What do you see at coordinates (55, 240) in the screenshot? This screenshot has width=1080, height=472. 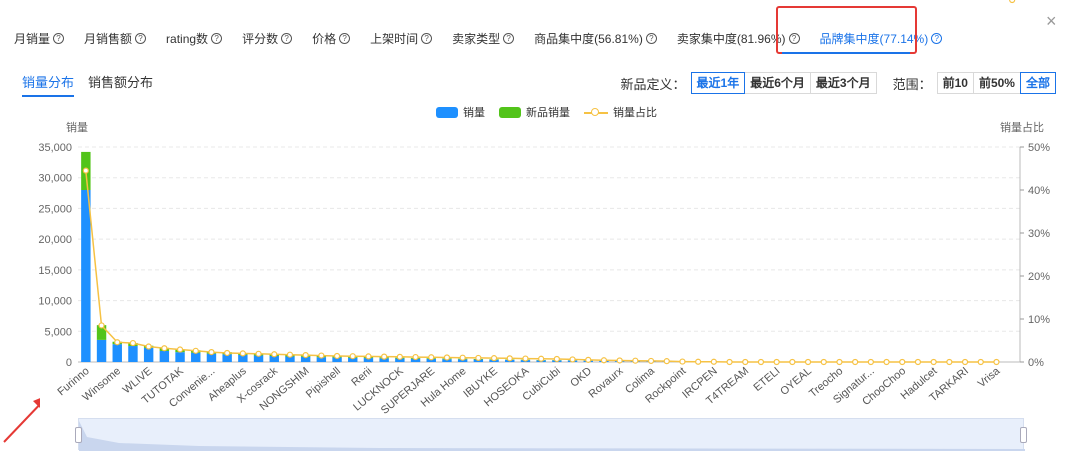 I see `y-tick-label: 20,000` at bounding box center [55, 240].